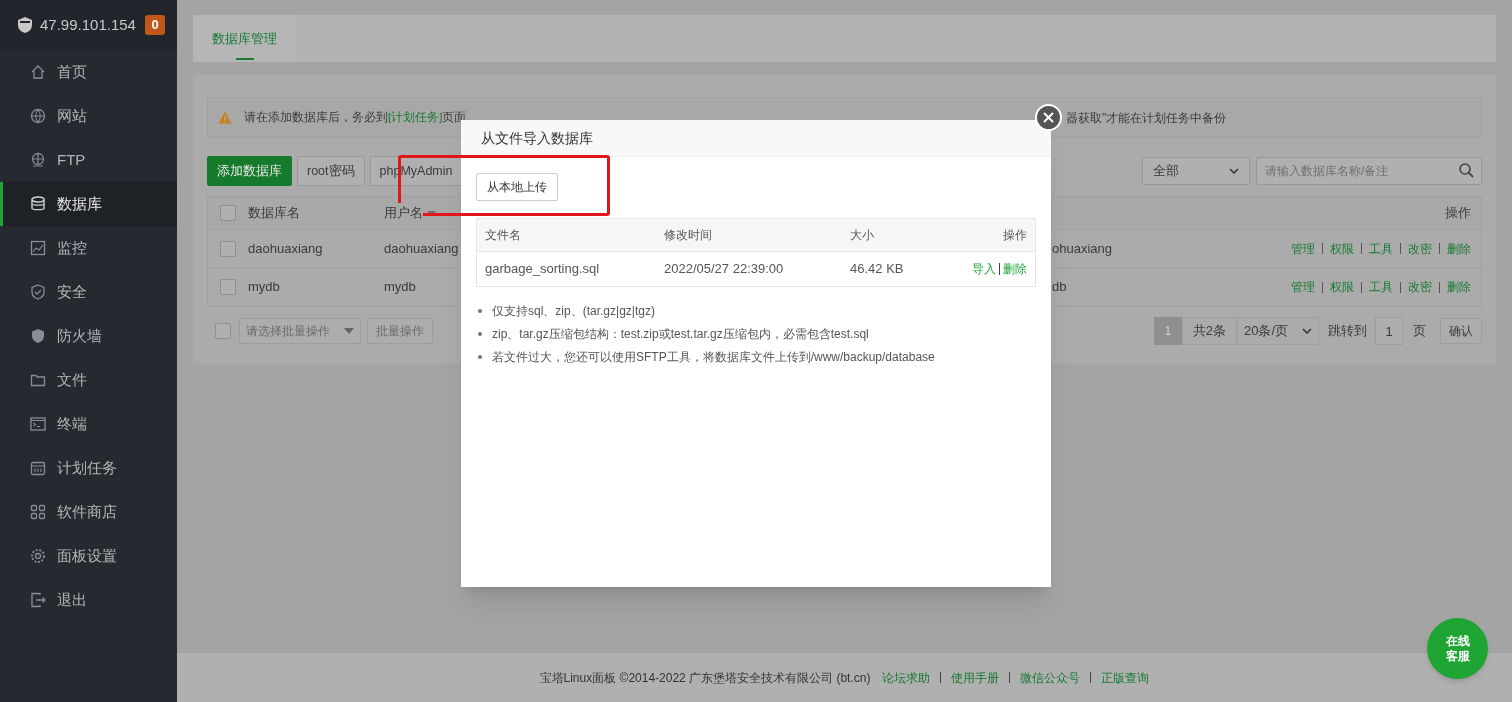 This screenshot has height=702, width=1512. What do you see at coordinates (331, 171) in the screenshot?
I see `toolbar-button: root密码` at bounding box center [331, 171].